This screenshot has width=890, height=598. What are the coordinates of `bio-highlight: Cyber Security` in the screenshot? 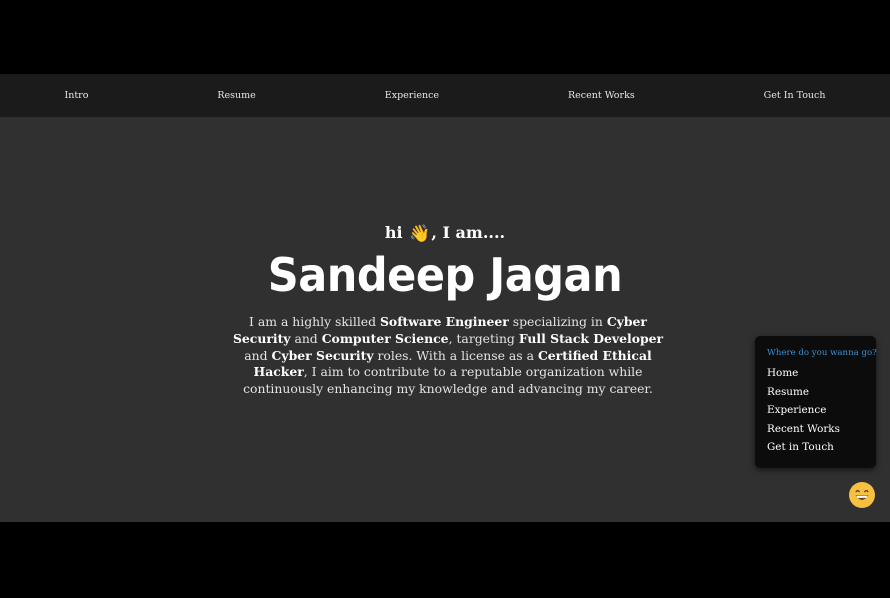 It's located at (322, 355).